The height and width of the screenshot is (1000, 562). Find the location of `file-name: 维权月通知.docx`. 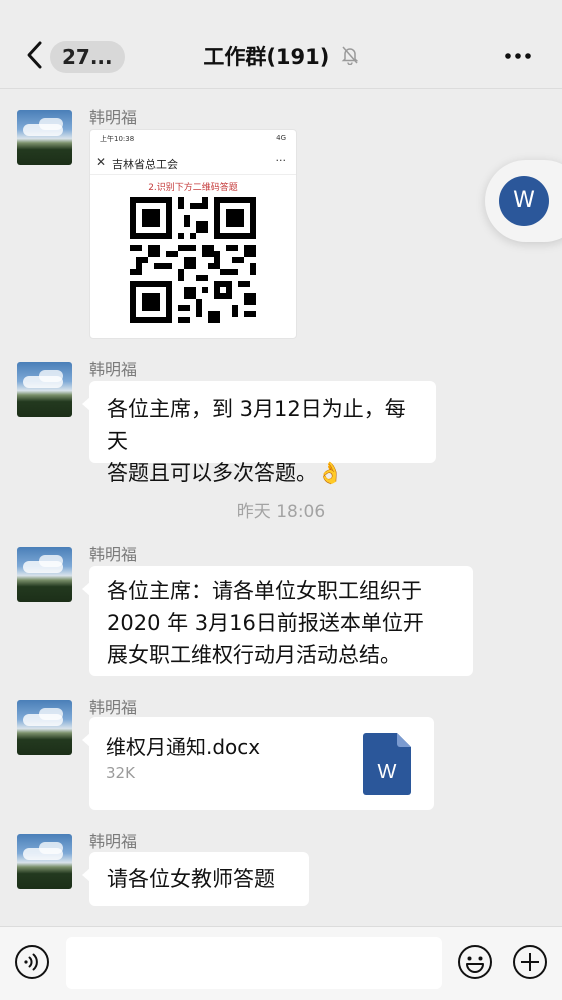

file-name: 维权月通知.docx is located at coordinates (183, 747).